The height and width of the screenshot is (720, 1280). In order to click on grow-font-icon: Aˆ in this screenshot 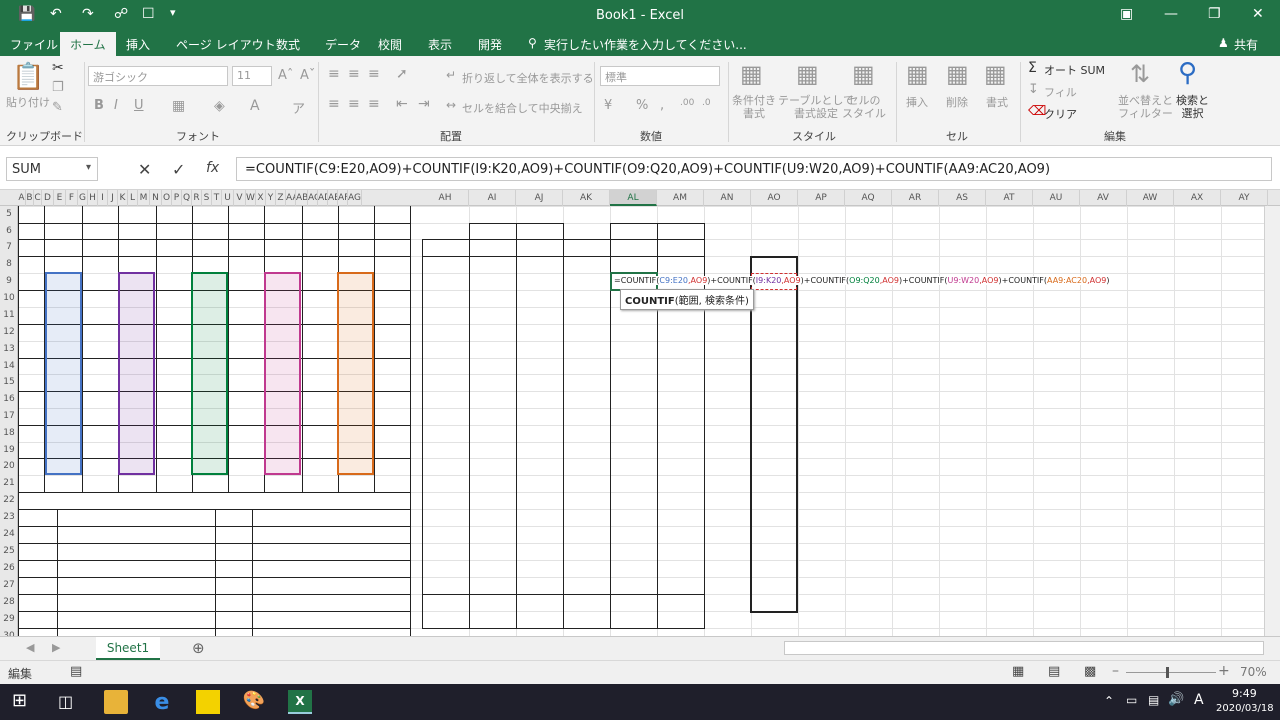, I will do `click(285, 75)`.